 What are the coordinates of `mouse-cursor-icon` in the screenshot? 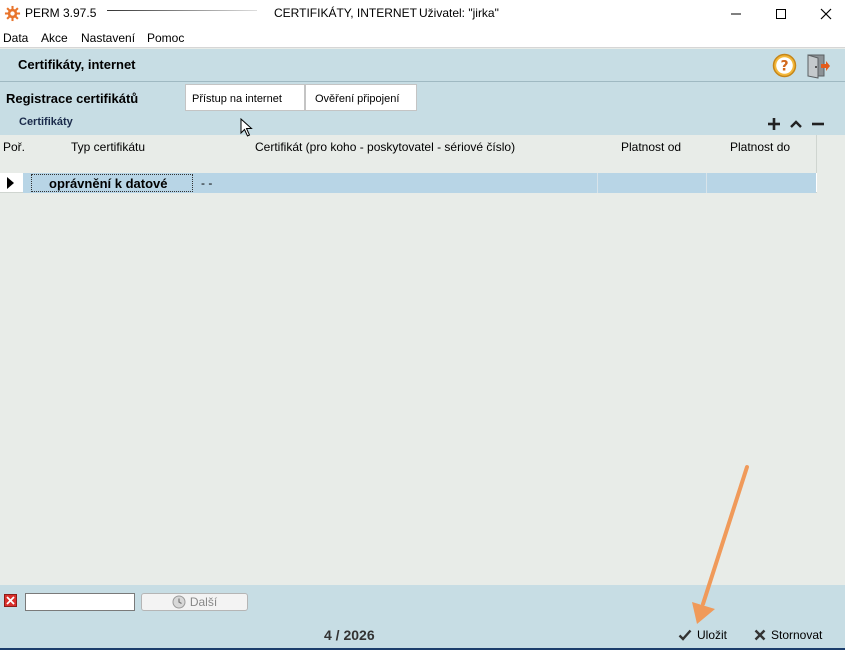 It's located at (246, 127).